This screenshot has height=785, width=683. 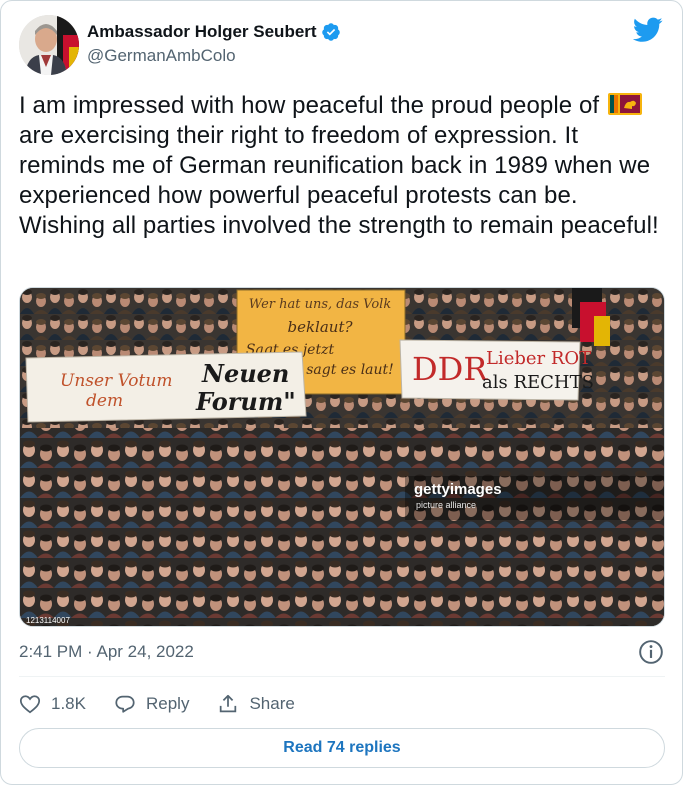 I want to click on twitter-bird-icon, so click(x=648, y=30).